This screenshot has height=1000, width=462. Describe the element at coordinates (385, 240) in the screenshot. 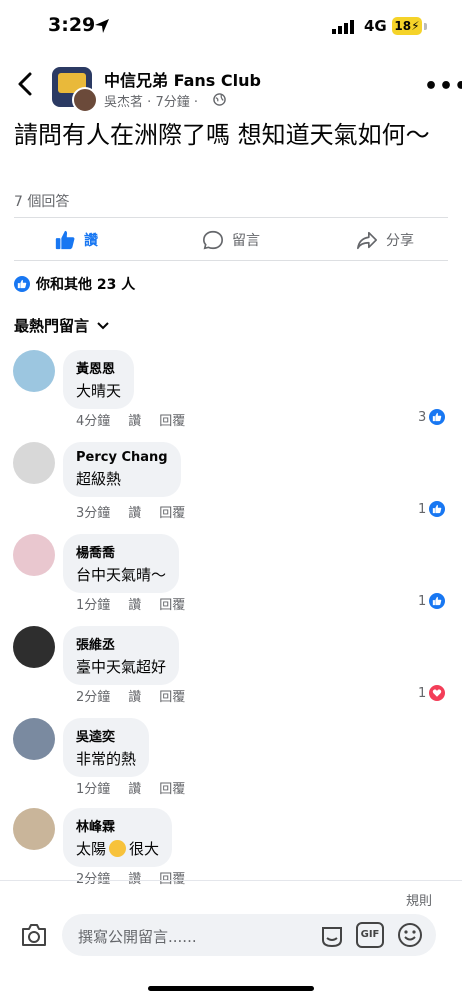

I see `share-button: 分享` at that location.